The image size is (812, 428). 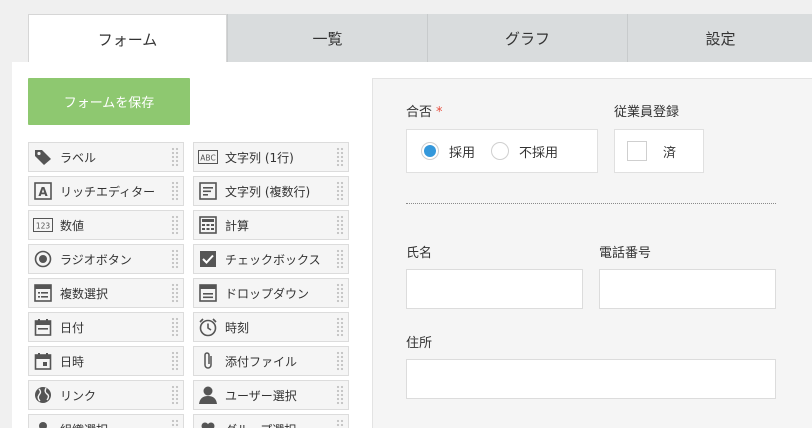 What do you see at coordinates (271, 327) in the screenshot?
I see `palette-field-item: 時刻` at bounding box center [271, 327].